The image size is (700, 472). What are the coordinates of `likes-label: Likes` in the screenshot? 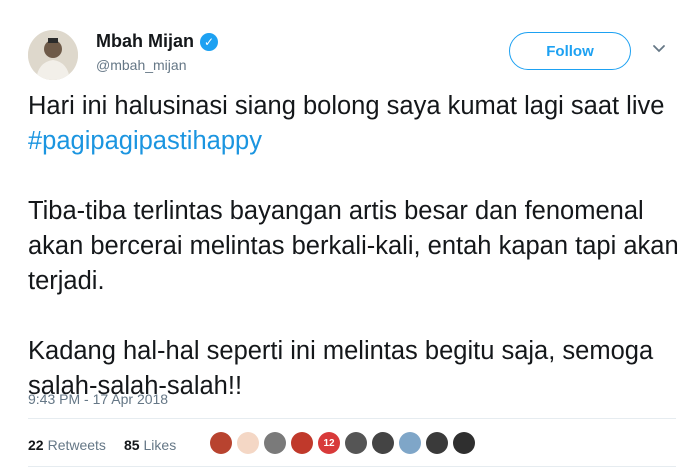 It's located at (160, 445).